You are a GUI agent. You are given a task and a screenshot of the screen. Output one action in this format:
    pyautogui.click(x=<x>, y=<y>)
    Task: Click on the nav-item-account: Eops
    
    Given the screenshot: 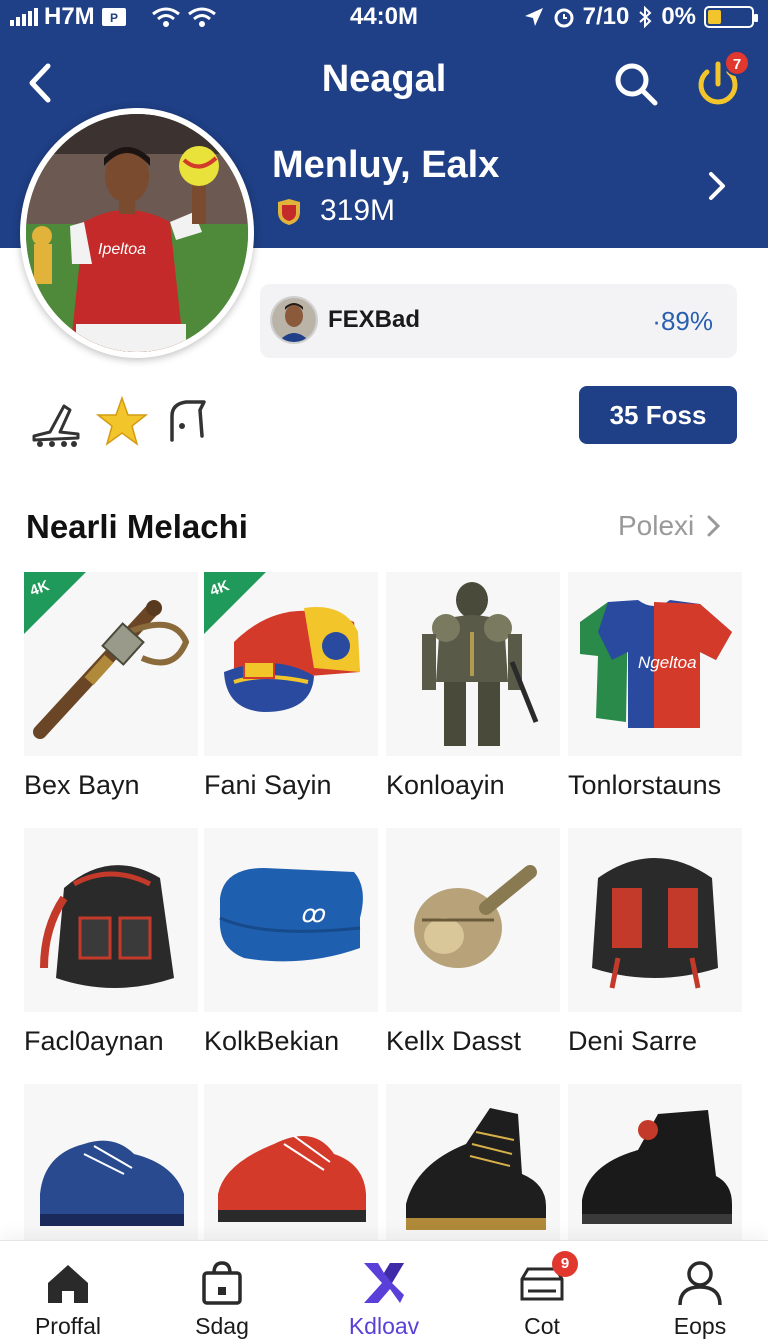 What is the action you would take?
    pyautogui.click(x=700, y=1299)
    